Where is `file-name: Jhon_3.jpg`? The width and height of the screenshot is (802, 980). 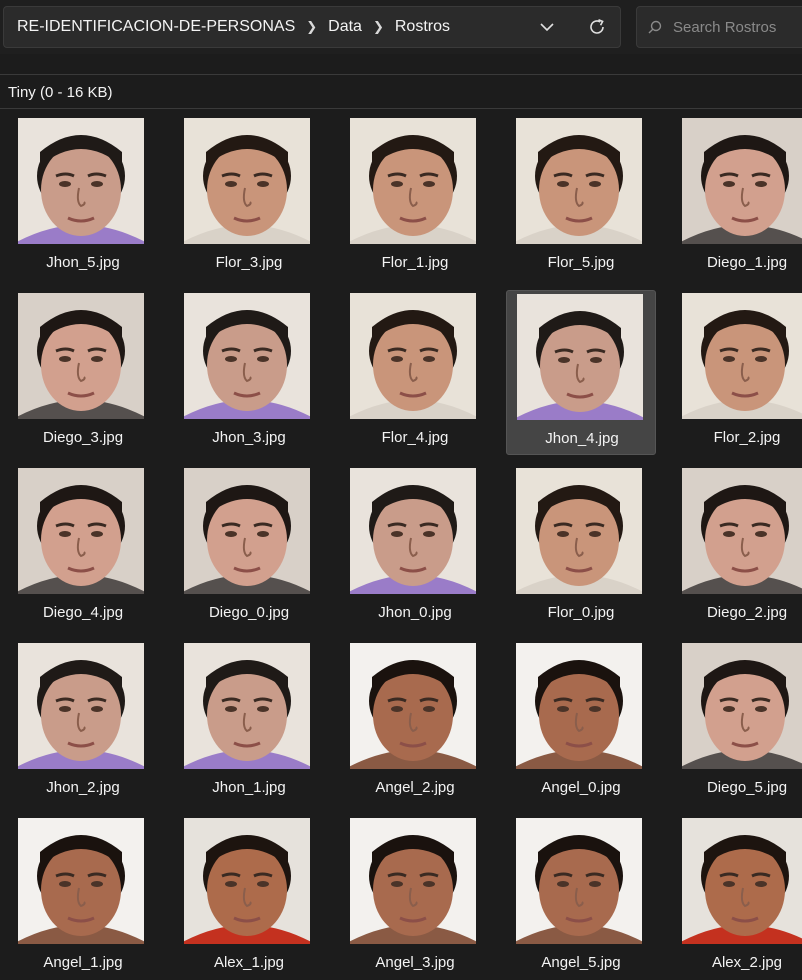
file-name: Jhon_3.jpg is located at coordinates (249, 437).